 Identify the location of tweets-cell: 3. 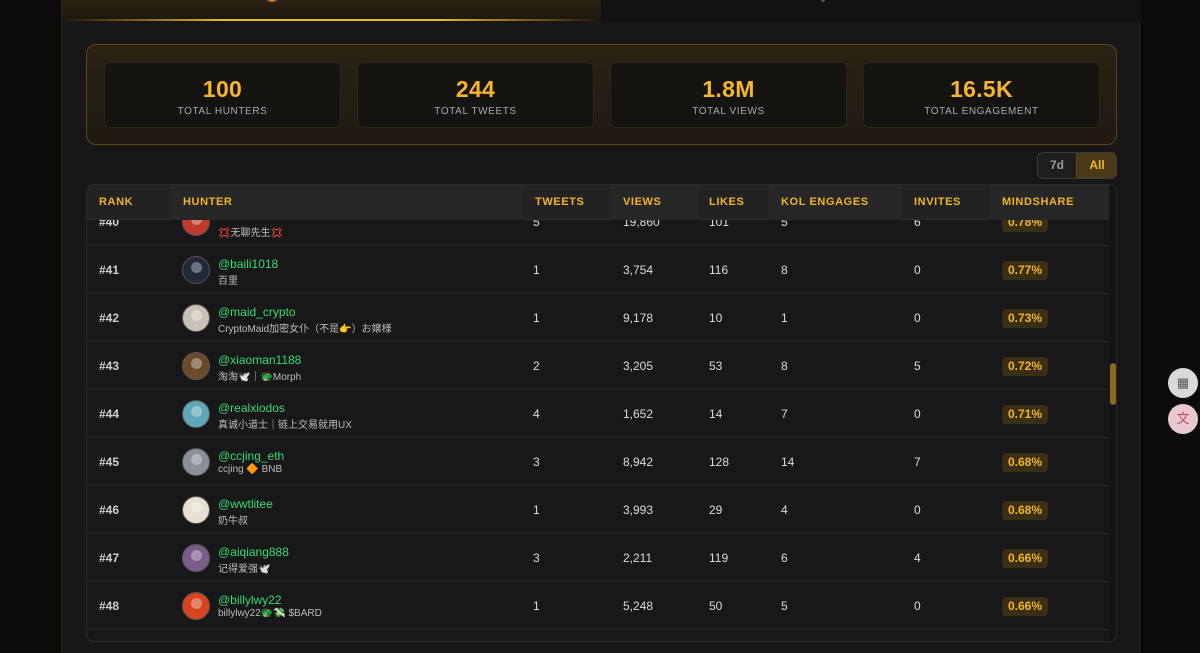
(536, 462).